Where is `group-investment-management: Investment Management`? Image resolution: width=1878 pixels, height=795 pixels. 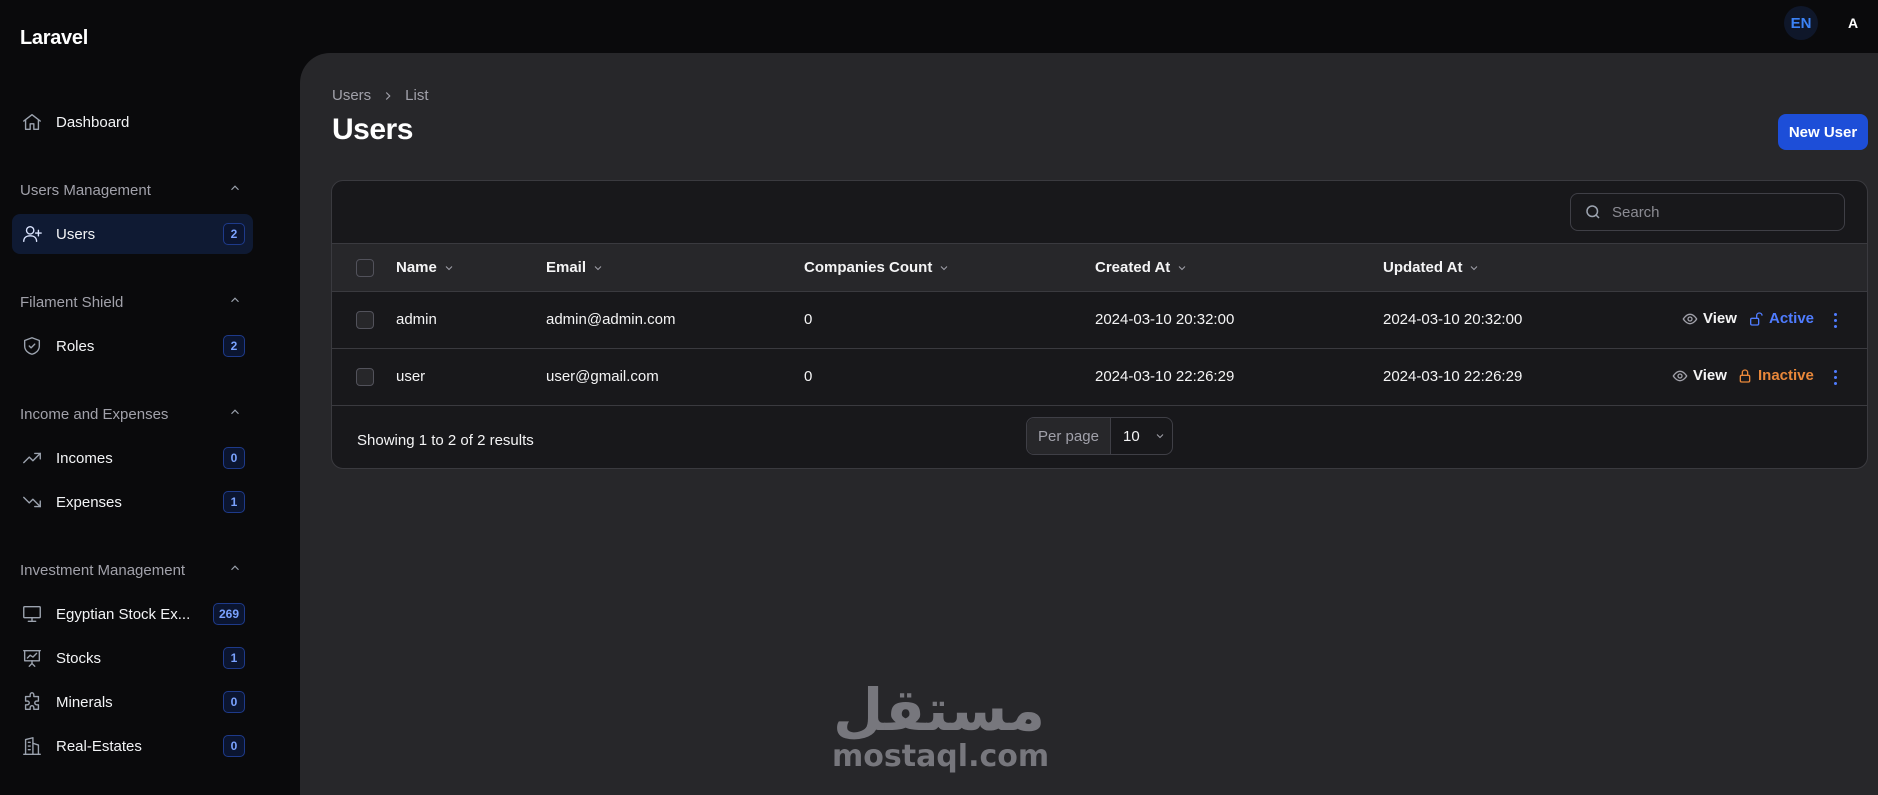
group-investment-management: Investment Management is located at coordinates (131, 570).